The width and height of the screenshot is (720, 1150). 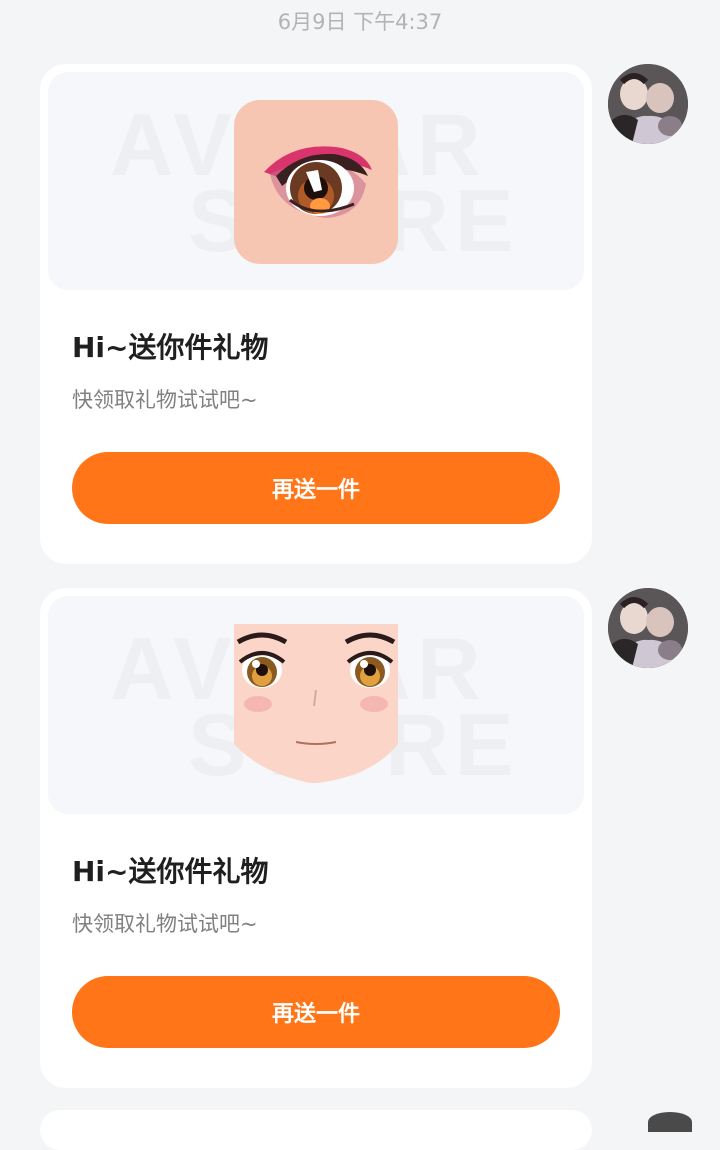 What do you see at coordinates (360, 22) in the screenshot?
I see `message-timestamp: 6月9日 下午4:37` at bounding box center [360, 22].